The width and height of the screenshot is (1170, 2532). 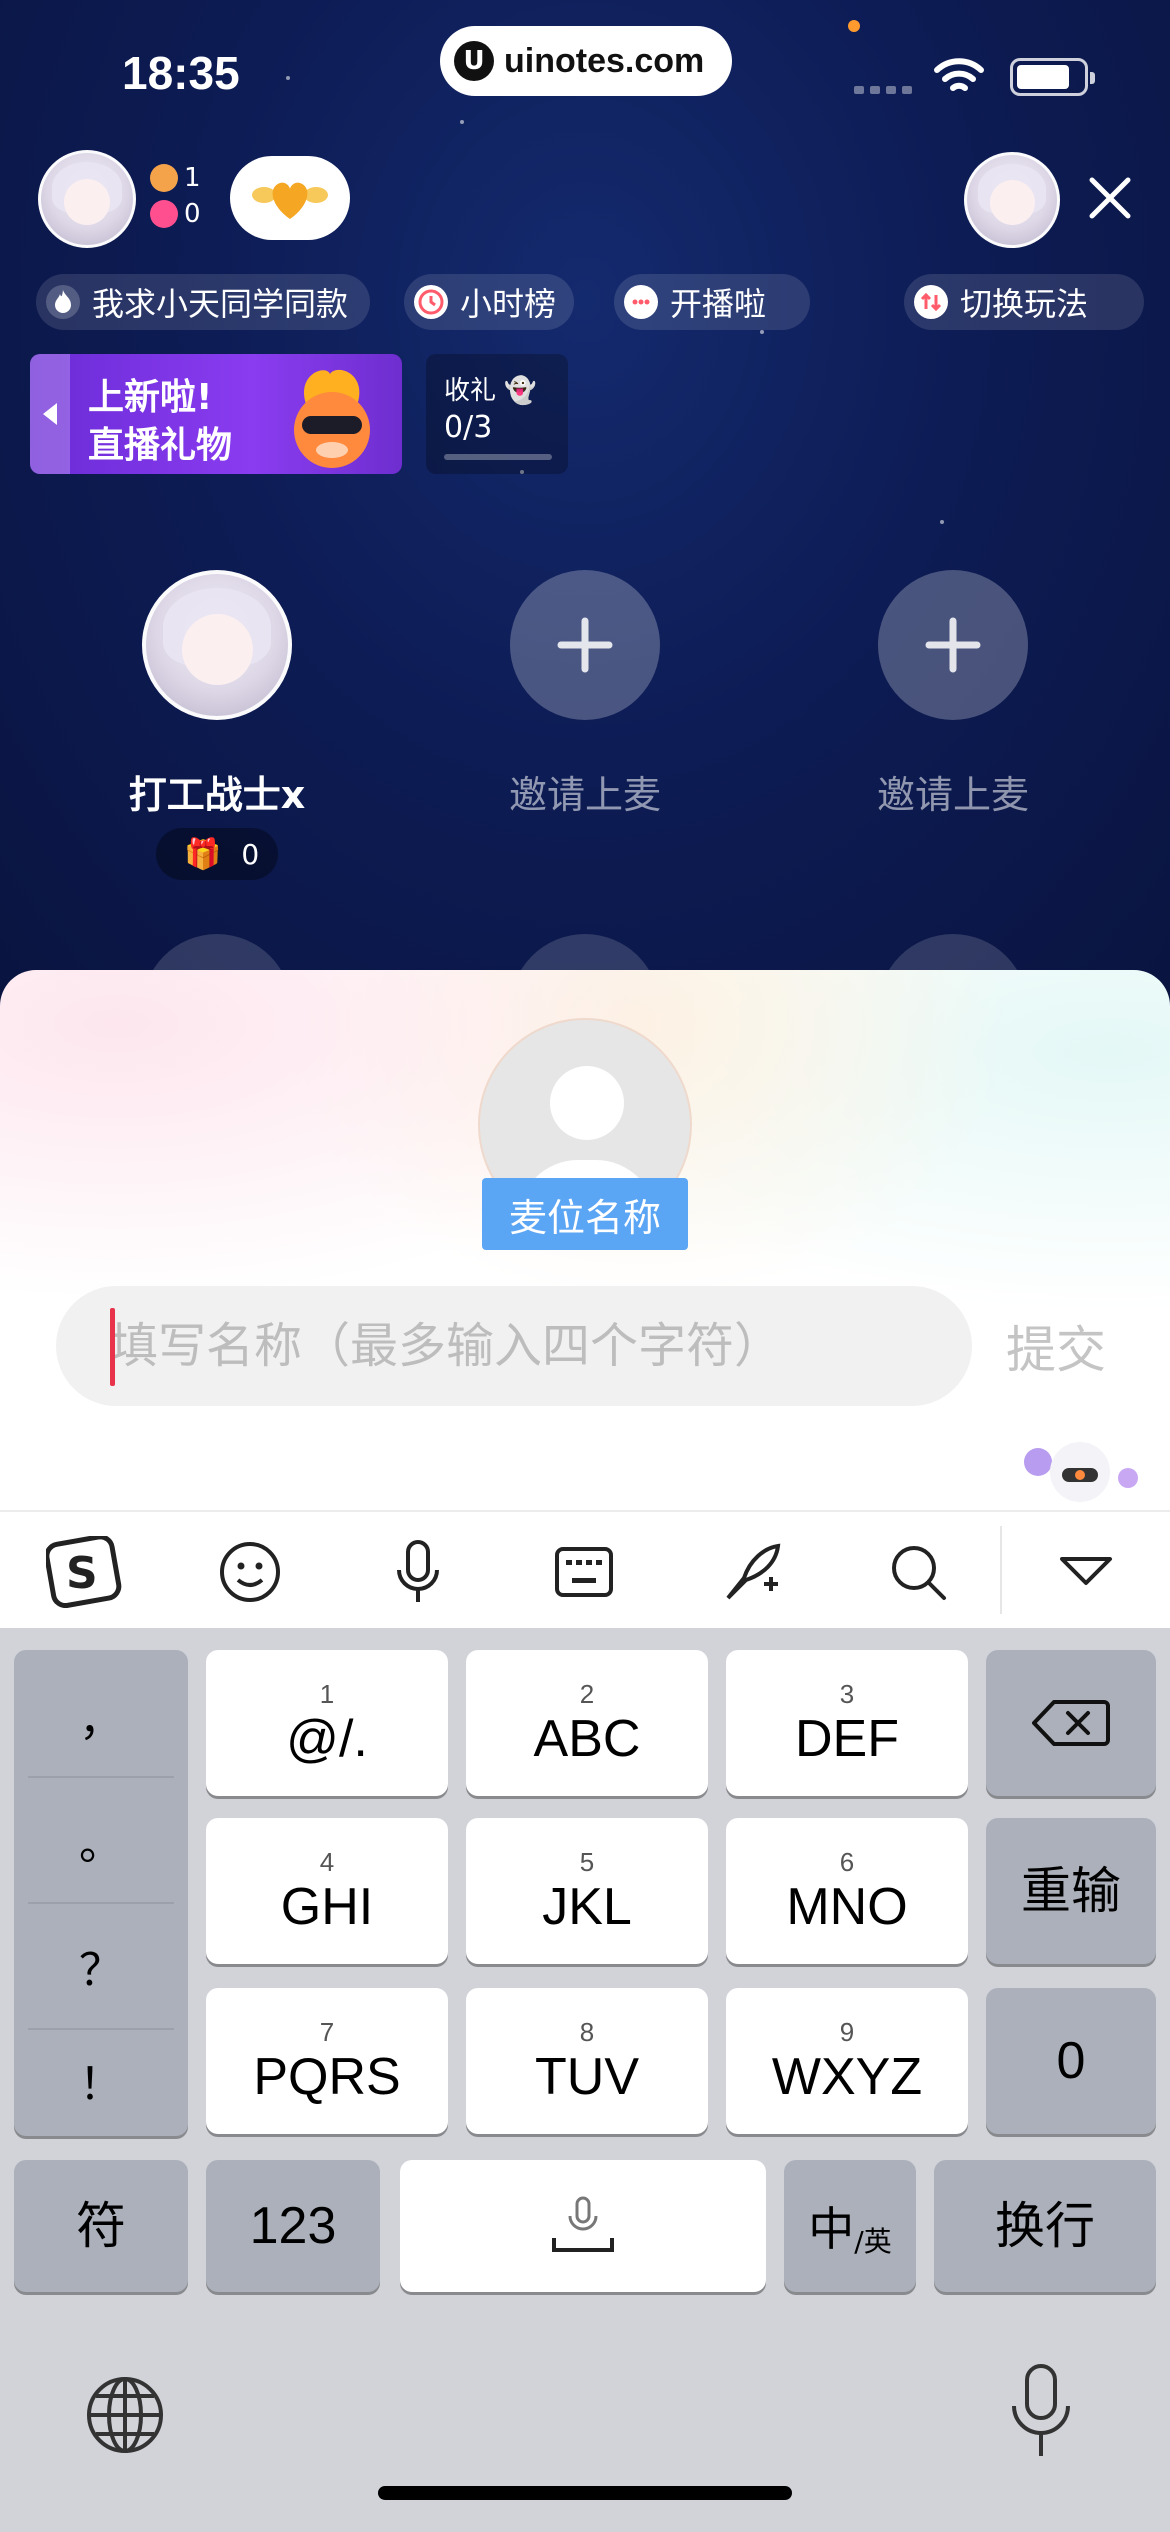 What do you see at coordinates (431, 302) in the screenshot?
I see `clock-icon` at bounding box center [431, 302].